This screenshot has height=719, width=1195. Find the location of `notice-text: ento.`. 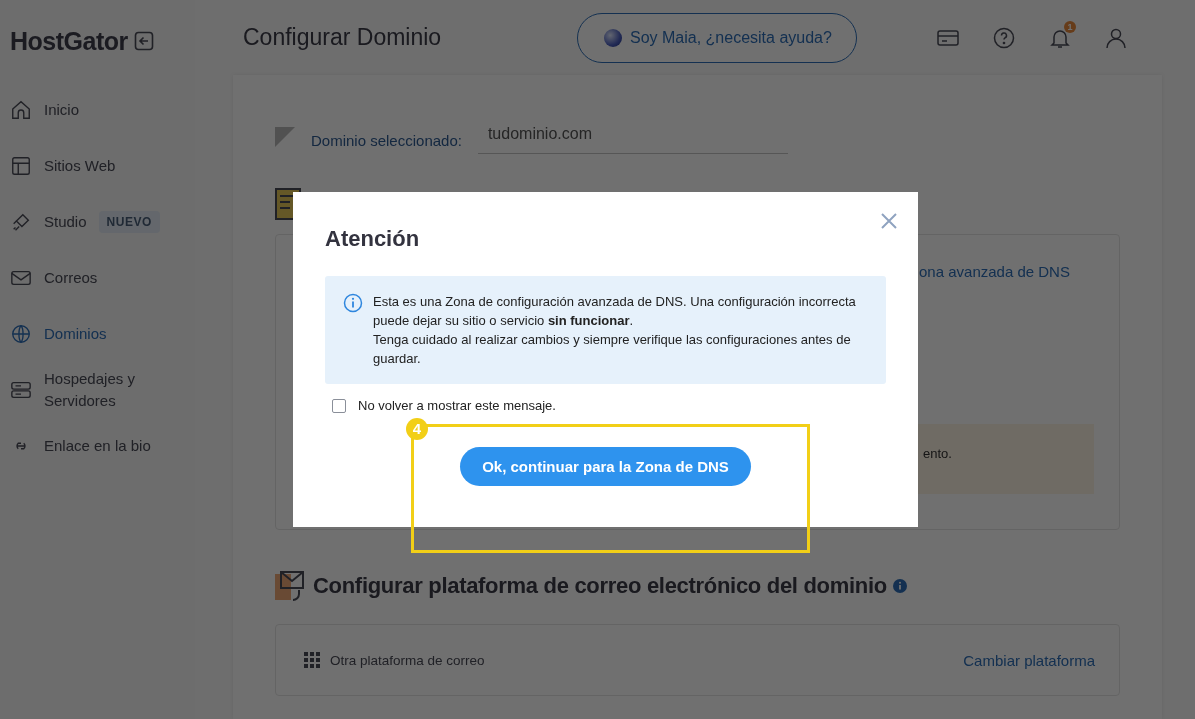

notice-text: ento. is located at coordinates (937, 453).